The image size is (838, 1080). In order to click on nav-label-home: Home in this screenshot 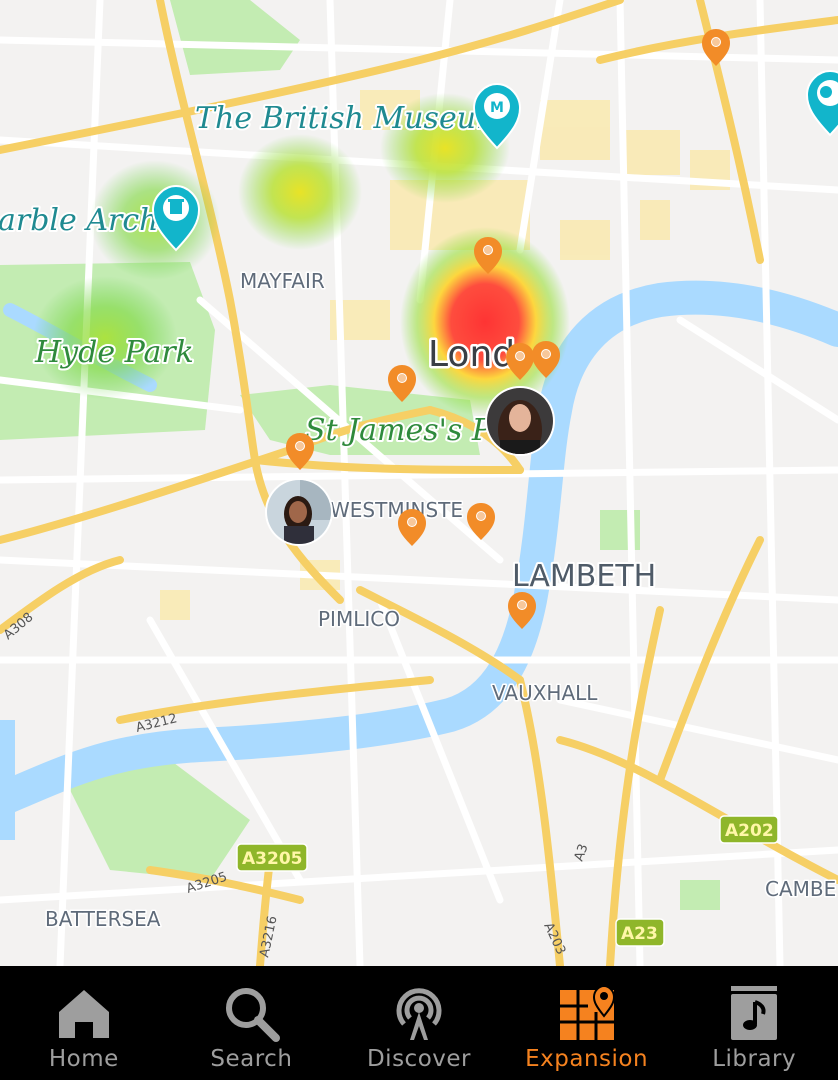, I will do `click(83, 1059)`.